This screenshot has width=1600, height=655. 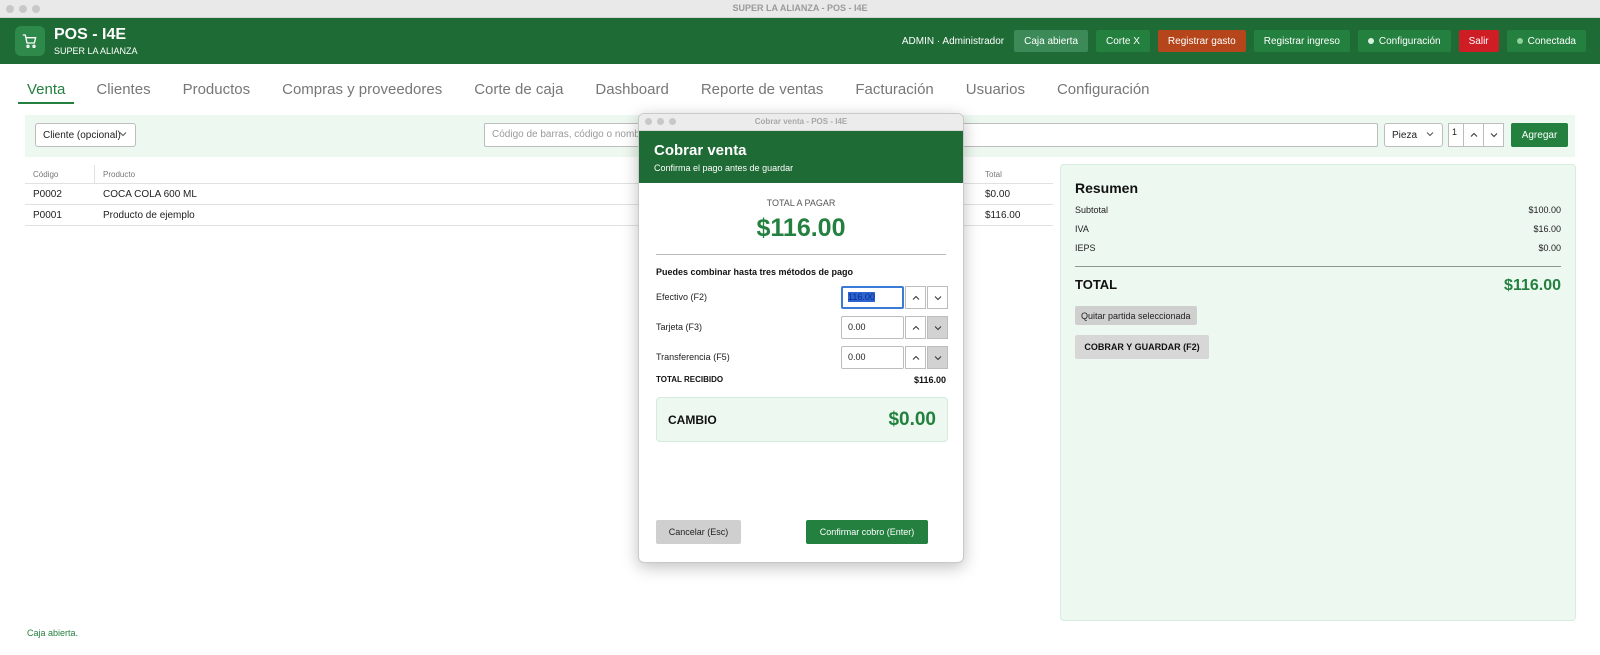 I want to click on app-title: POS - I4E, so click(x=90, y=34).